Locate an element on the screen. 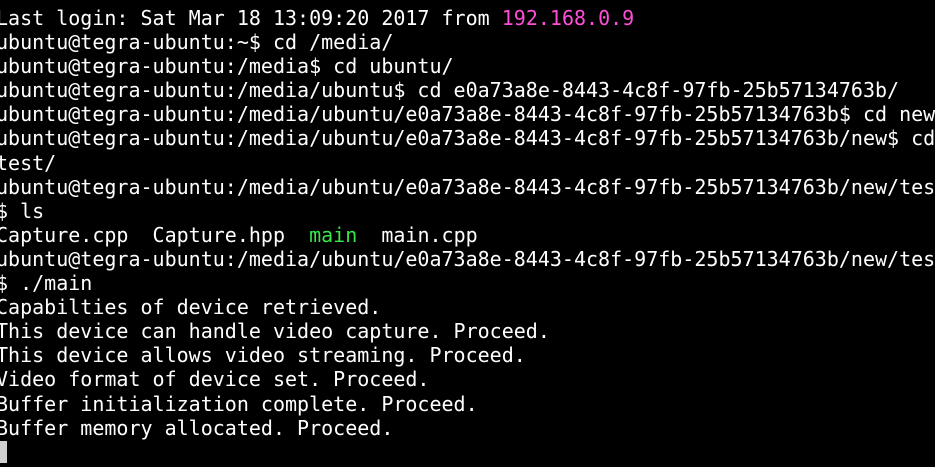 Image resolution: width=935 pixels, height=467 pixels. terminal-input-line is located at coordinates (467, 452).